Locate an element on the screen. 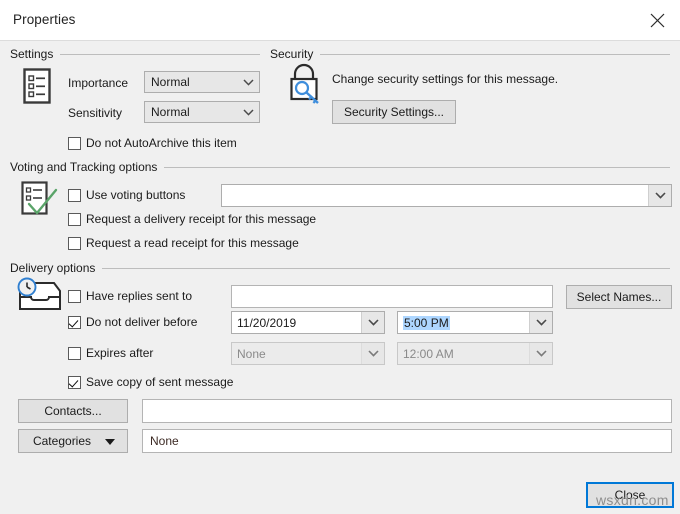  have-replies-sent-to-label: Have replies sent to is located at coordinates (139, 296).